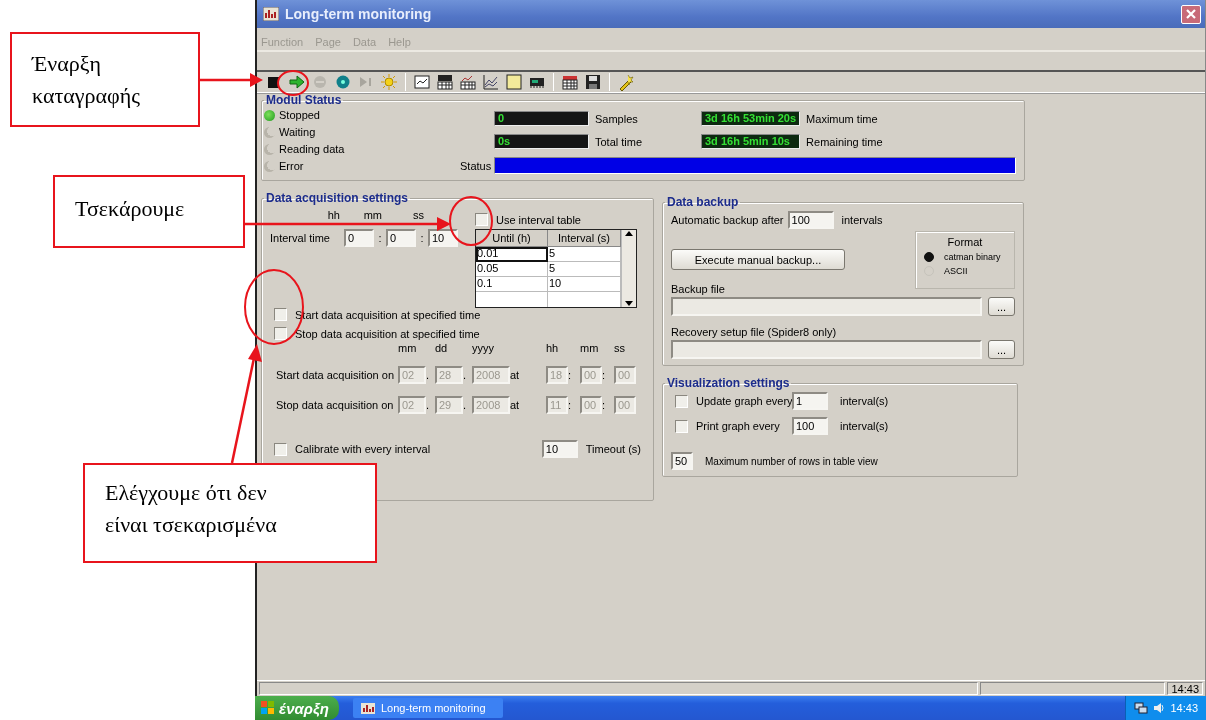 The width and height of the screenshot is (1206, 720). What do you see at coordinates (363, 449) in the screenshot?
I see `checkbox-label: Calibrate with every interval` at bounding box center [363, 449].